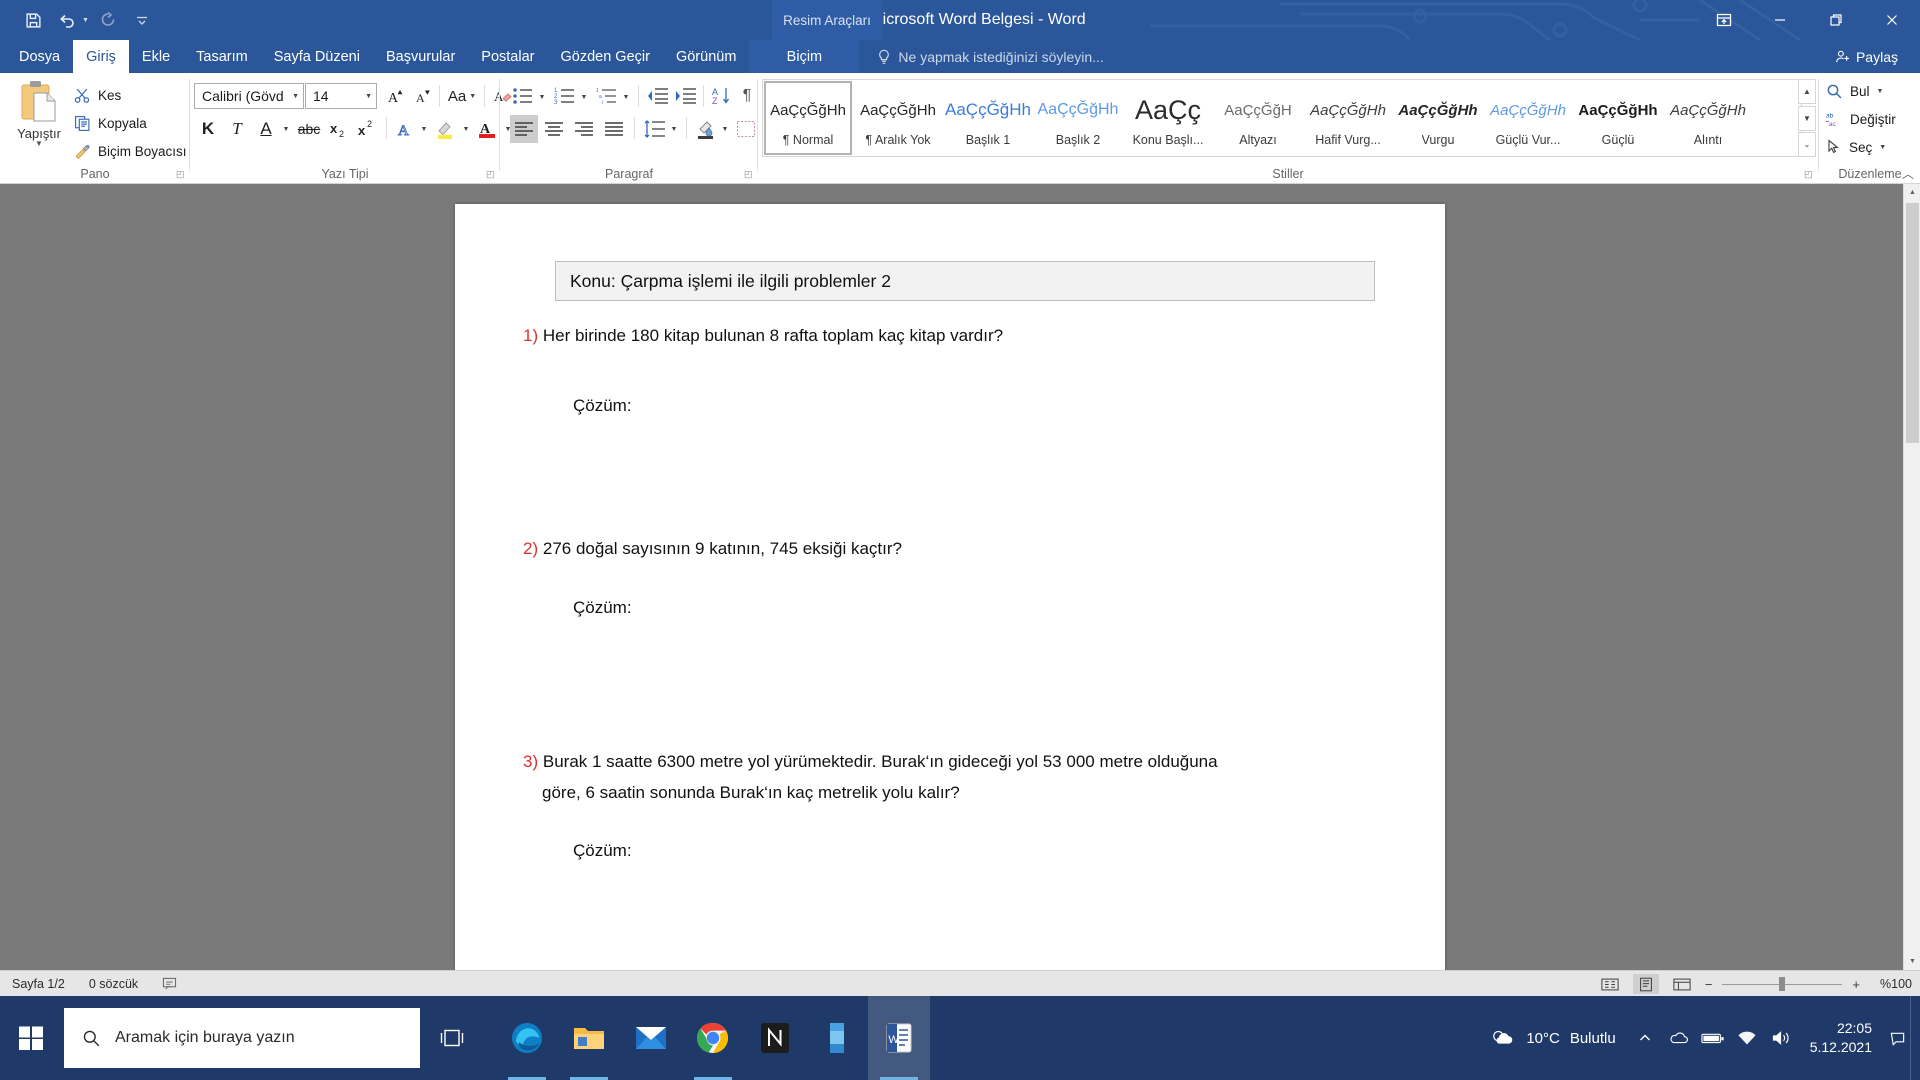 The image size is (1920, 1080). What do you see at coordinates (1882, 147) in the screenshot?
I see `select-dropdown-icon: ▼` at bounding box center [1882, 147].